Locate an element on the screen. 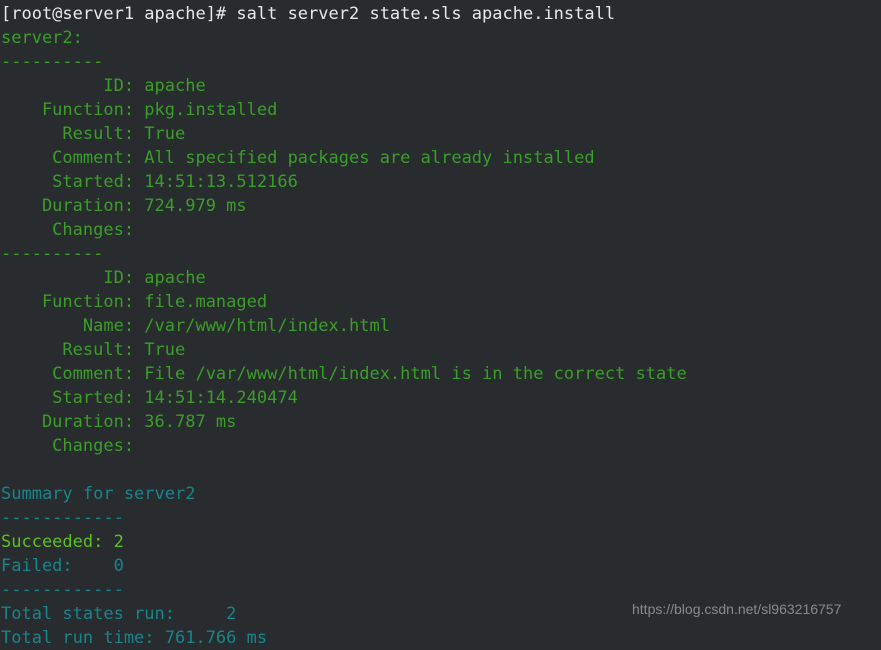 The height and width of the screenshot is (650, 881). terminal-line: Started: 14:51:14.240474 is located at coordinates (149, 398).